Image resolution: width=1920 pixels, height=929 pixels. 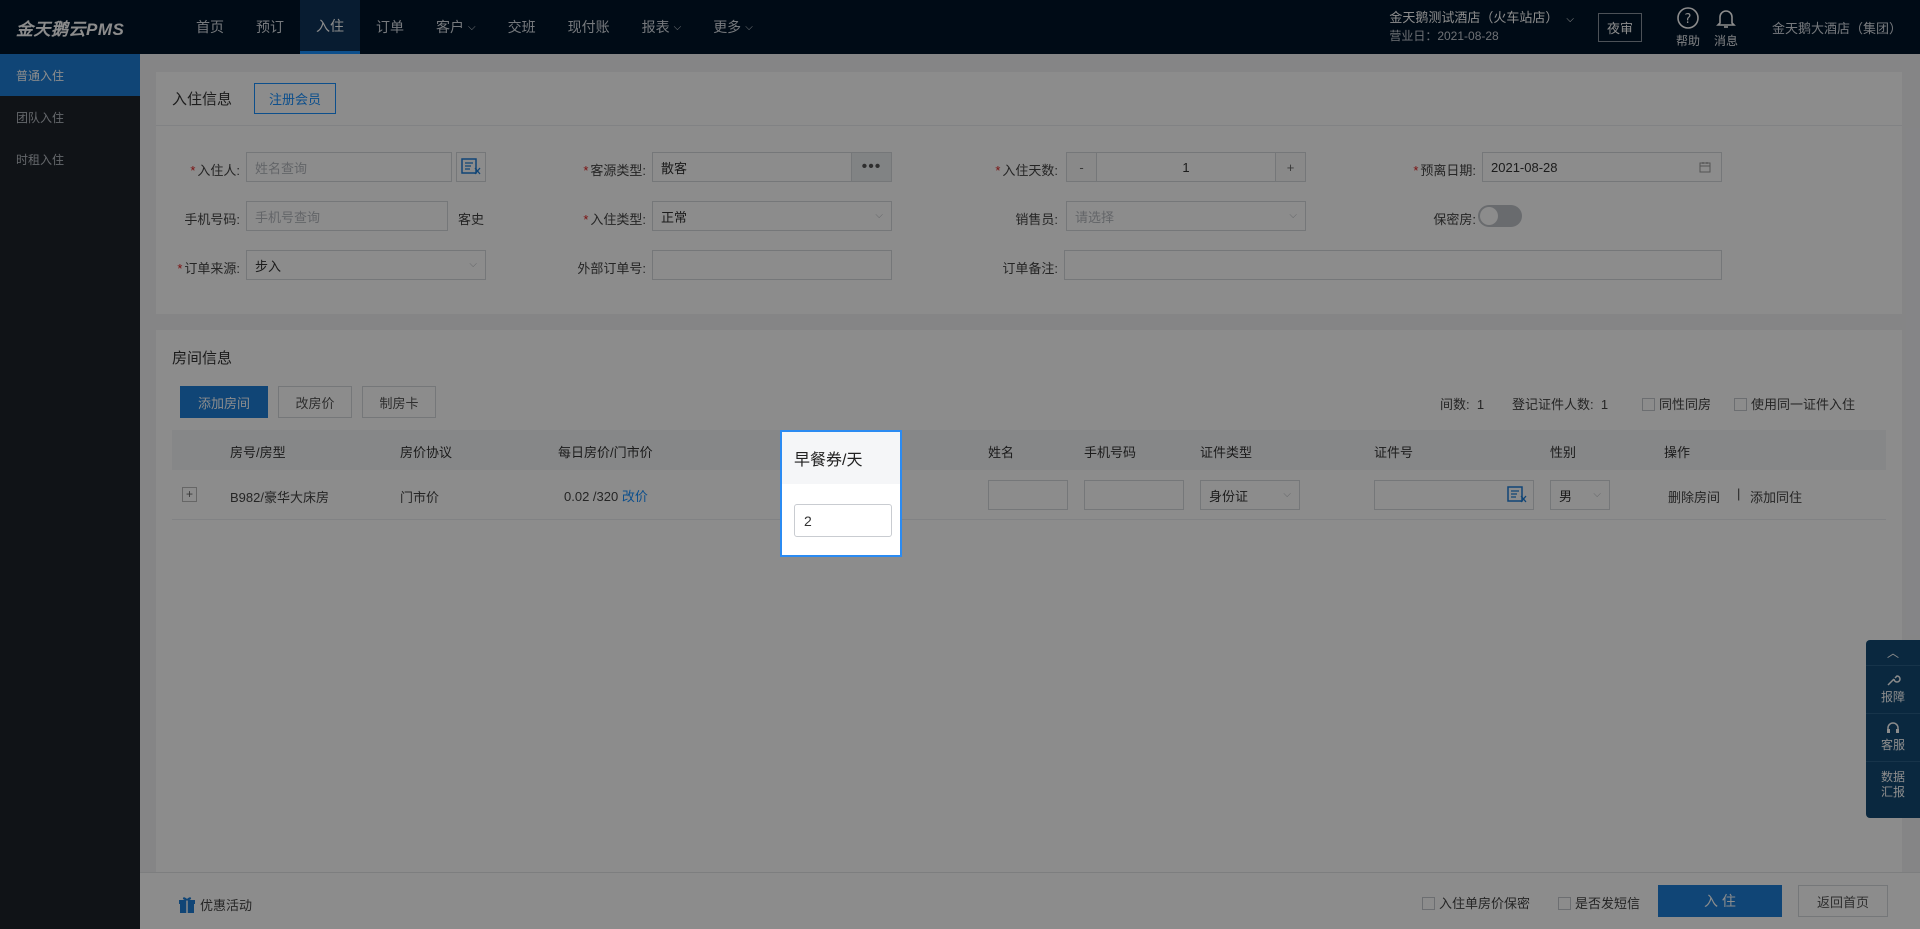 I want to click on breakfast-voucher-popup: 早餐券/天 2, so click(x=841, y=493).